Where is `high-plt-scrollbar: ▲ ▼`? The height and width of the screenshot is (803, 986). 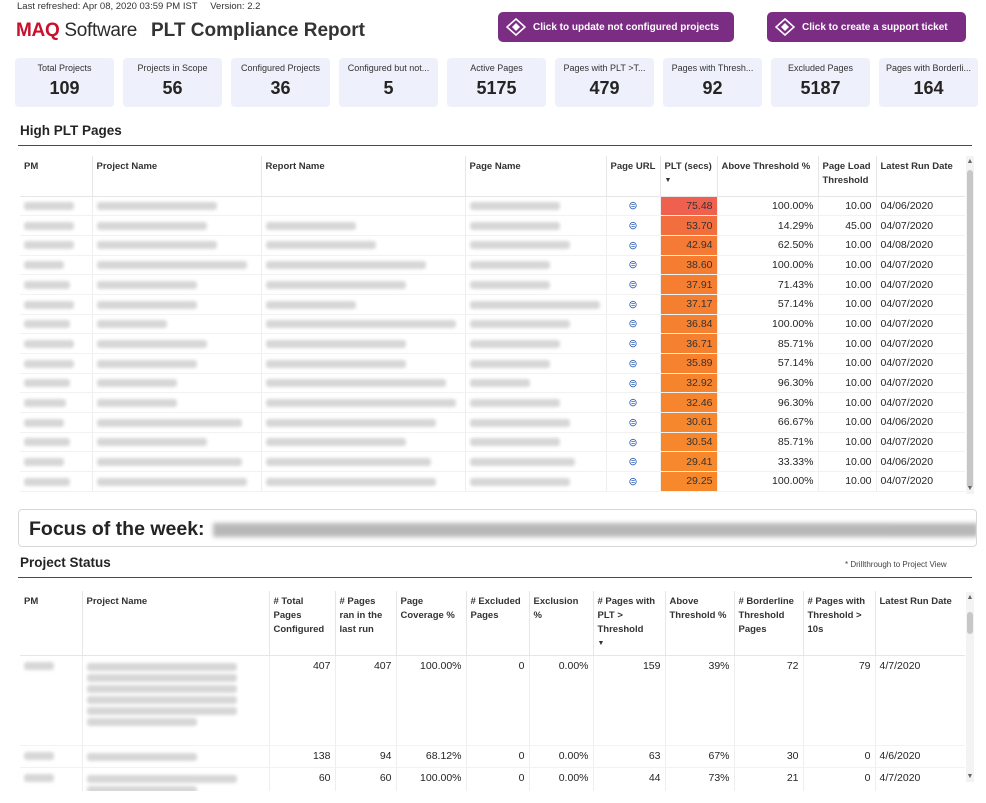 high-plt-scrollbar: ▲ ▼ is located at coordinates (970, 325).